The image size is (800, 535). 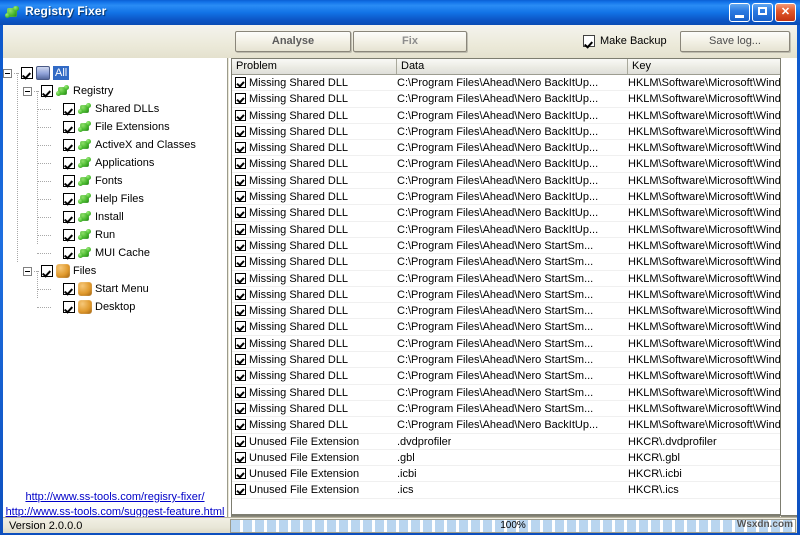 What do you see at coordinates (115, 271) in the screenshot?
I see `tree-item-files: Files` at bounding box center [115, 271].